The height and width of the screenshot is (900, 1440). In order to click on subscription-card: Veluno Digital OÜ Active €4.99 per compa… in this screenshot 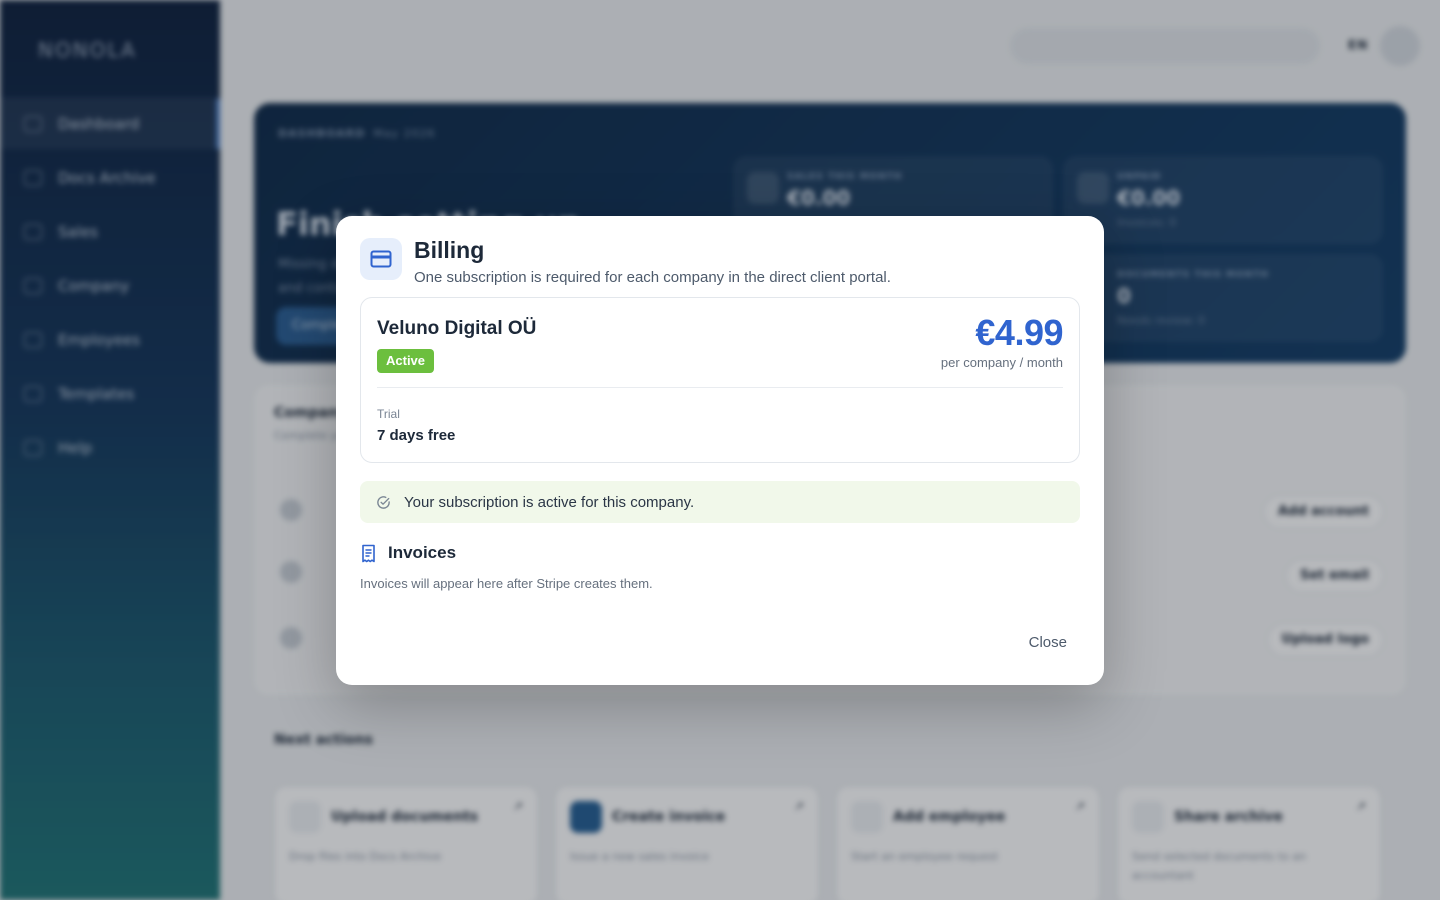, I will do `click(720, 380)`.